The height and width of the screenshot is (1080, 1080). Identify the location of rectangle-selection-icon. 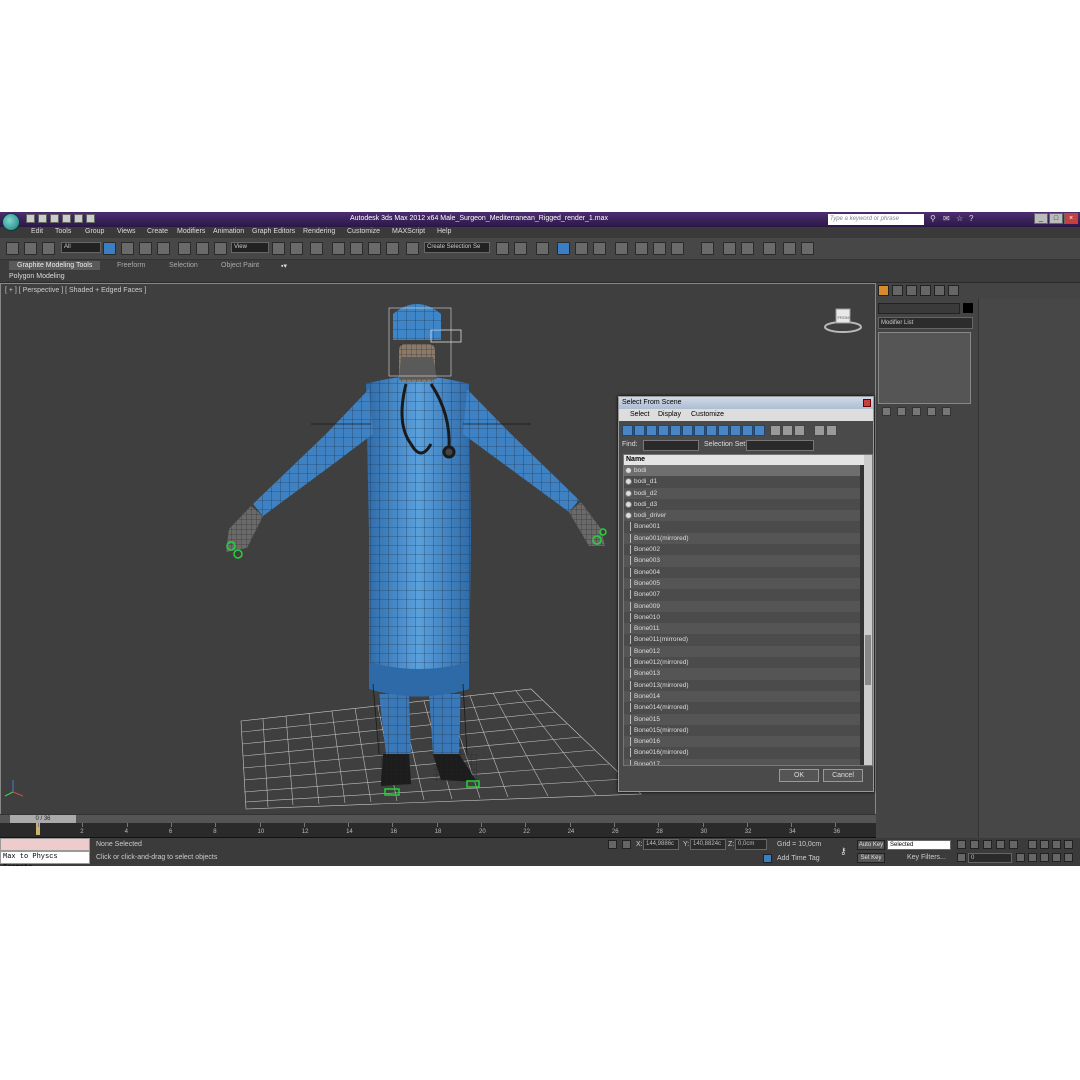
(145, 248).